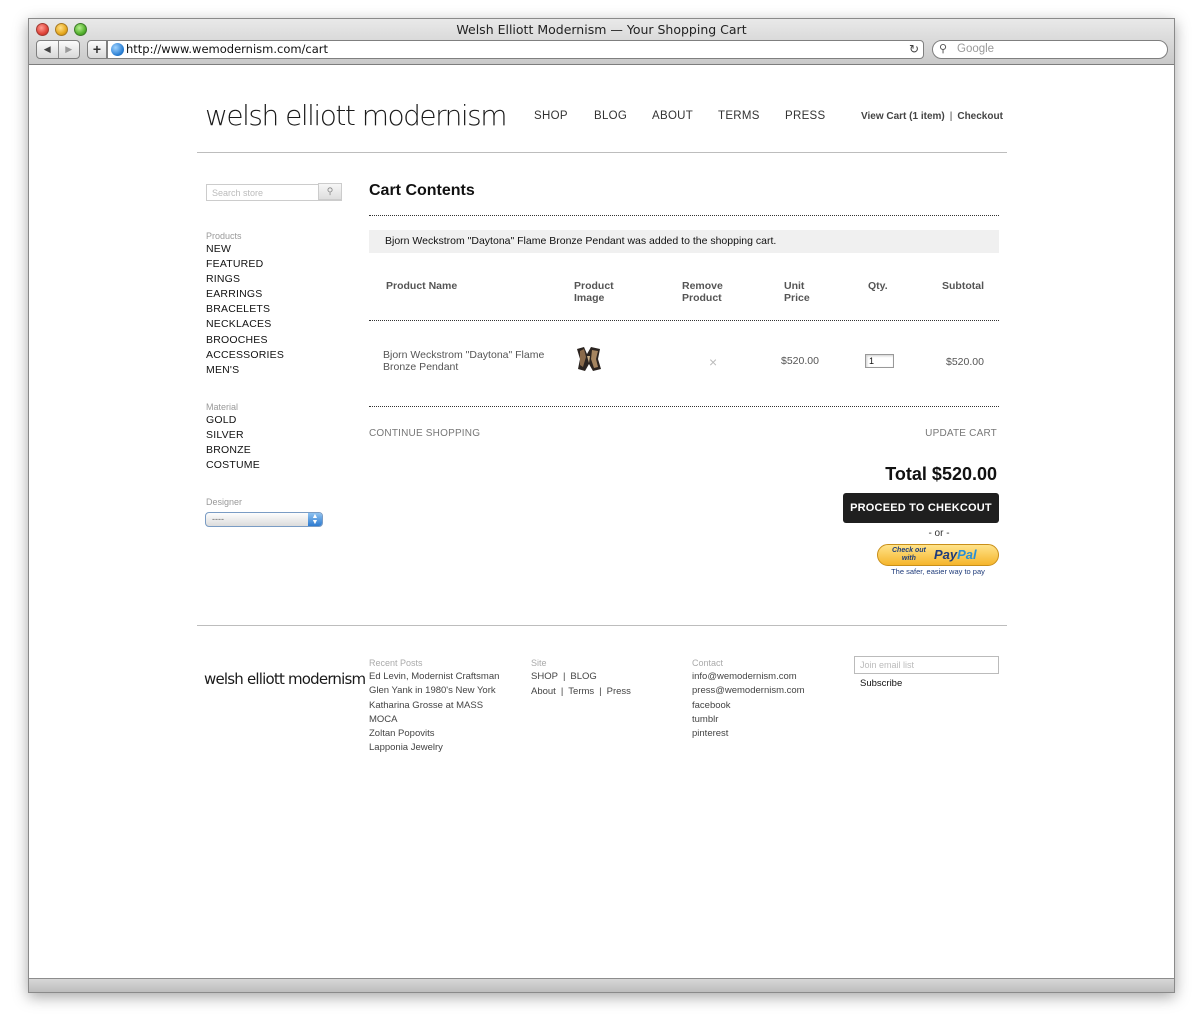  I want to click on subscribe-button: Subscribe, so click(881, 683).